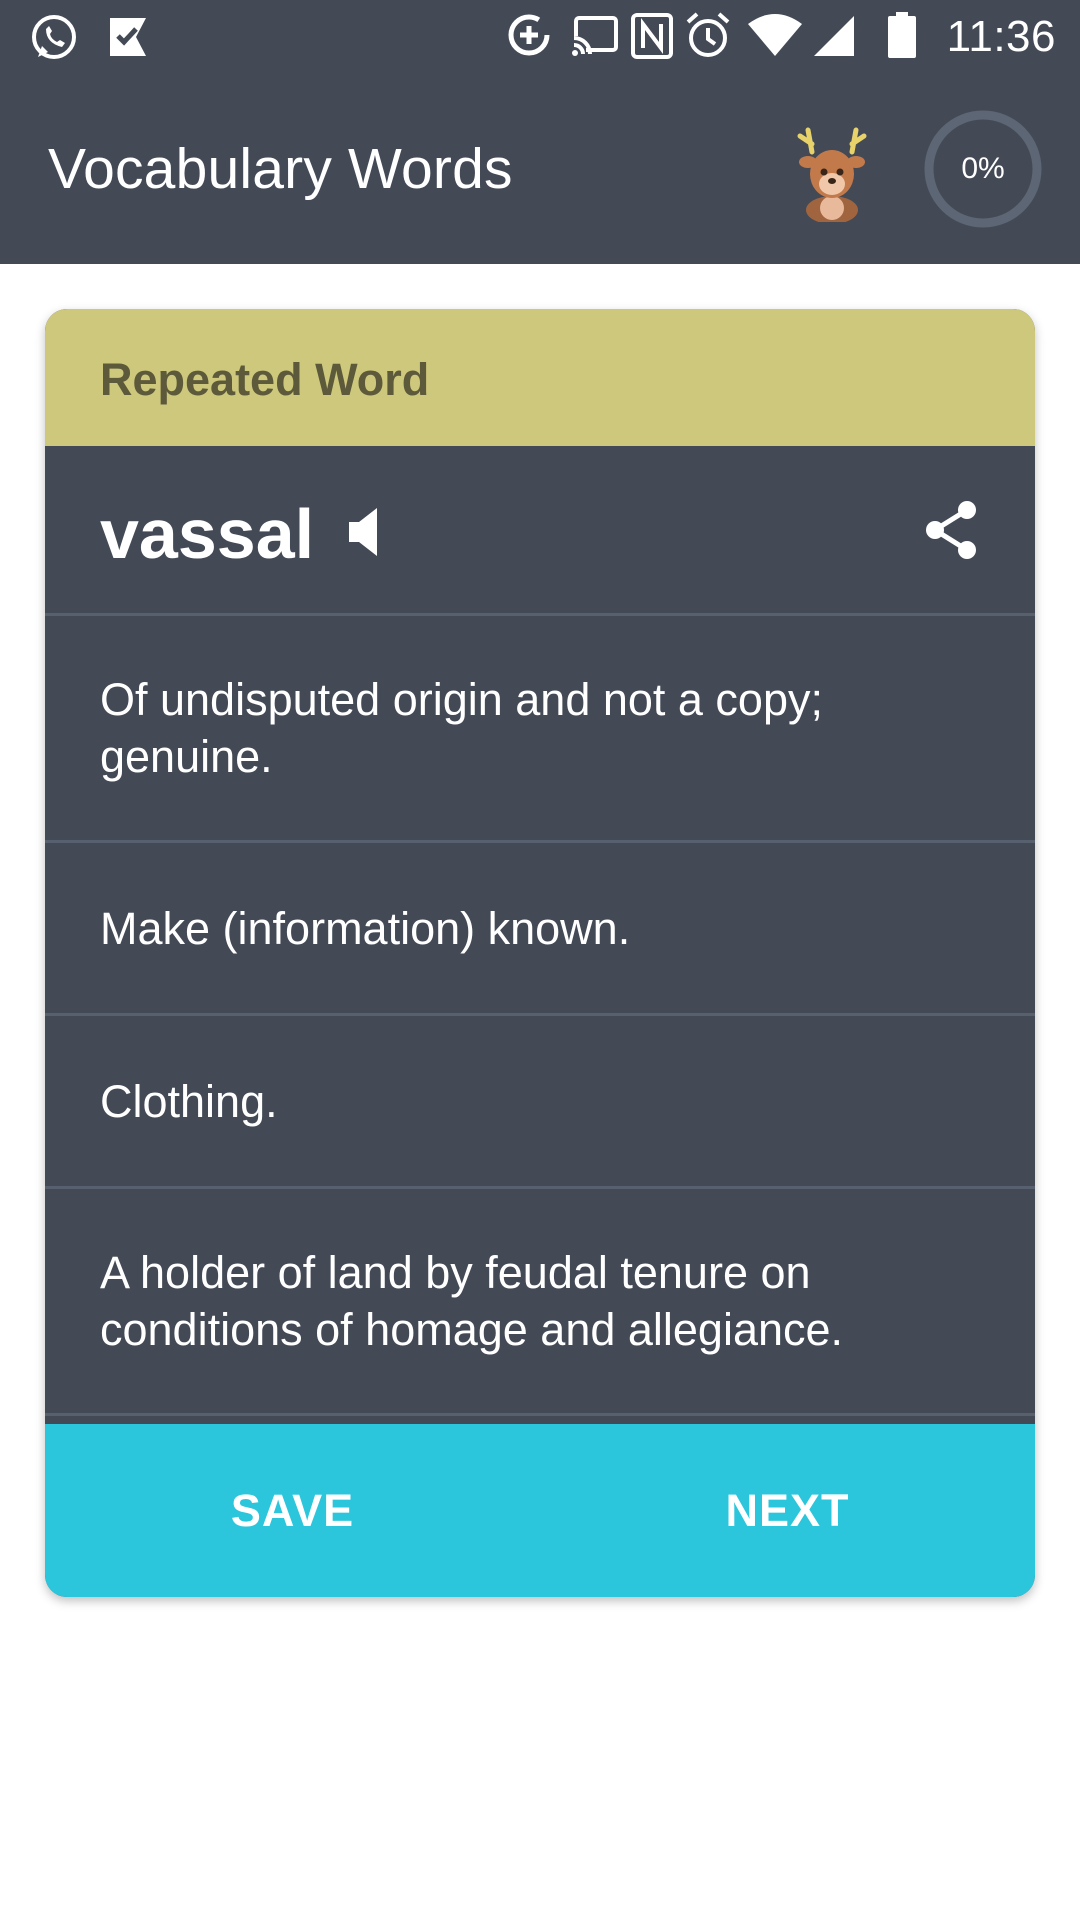  What do you see at coordinates (832, 172) in the screenshot?
I see `deer-mascot-icon` at bounding box center [832, 172].